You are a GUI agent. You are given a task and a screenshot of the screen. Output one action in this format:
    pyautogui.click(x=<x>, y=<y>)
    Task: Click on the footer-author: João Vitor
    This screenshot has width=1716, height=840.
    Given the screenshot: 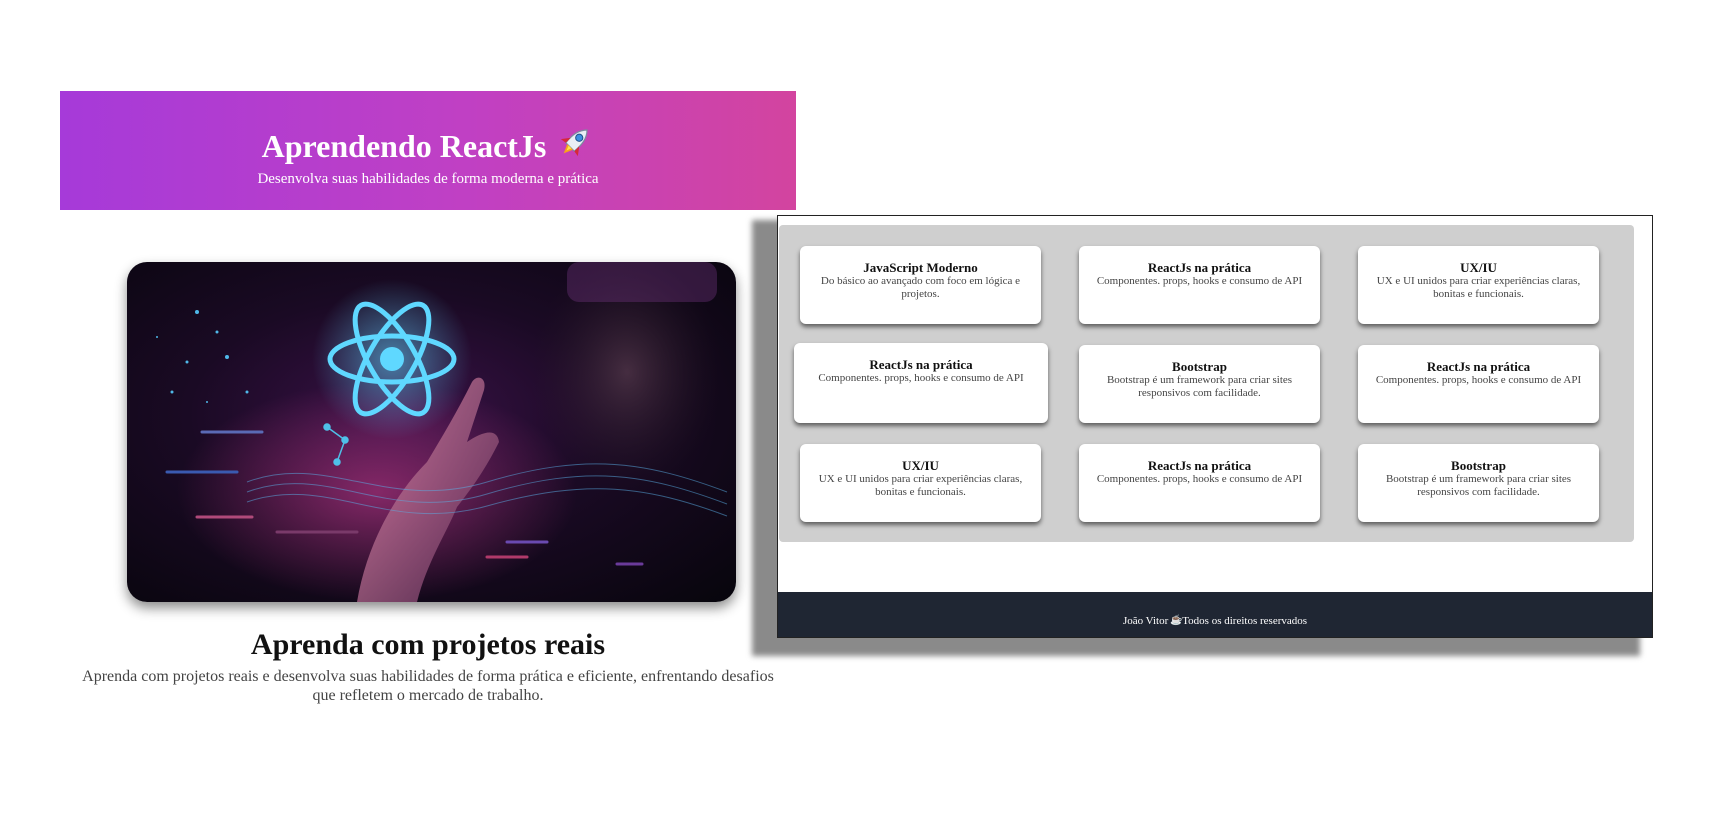 What is the action you would take?
    pyautogui.click(x=1145, y=620)
    